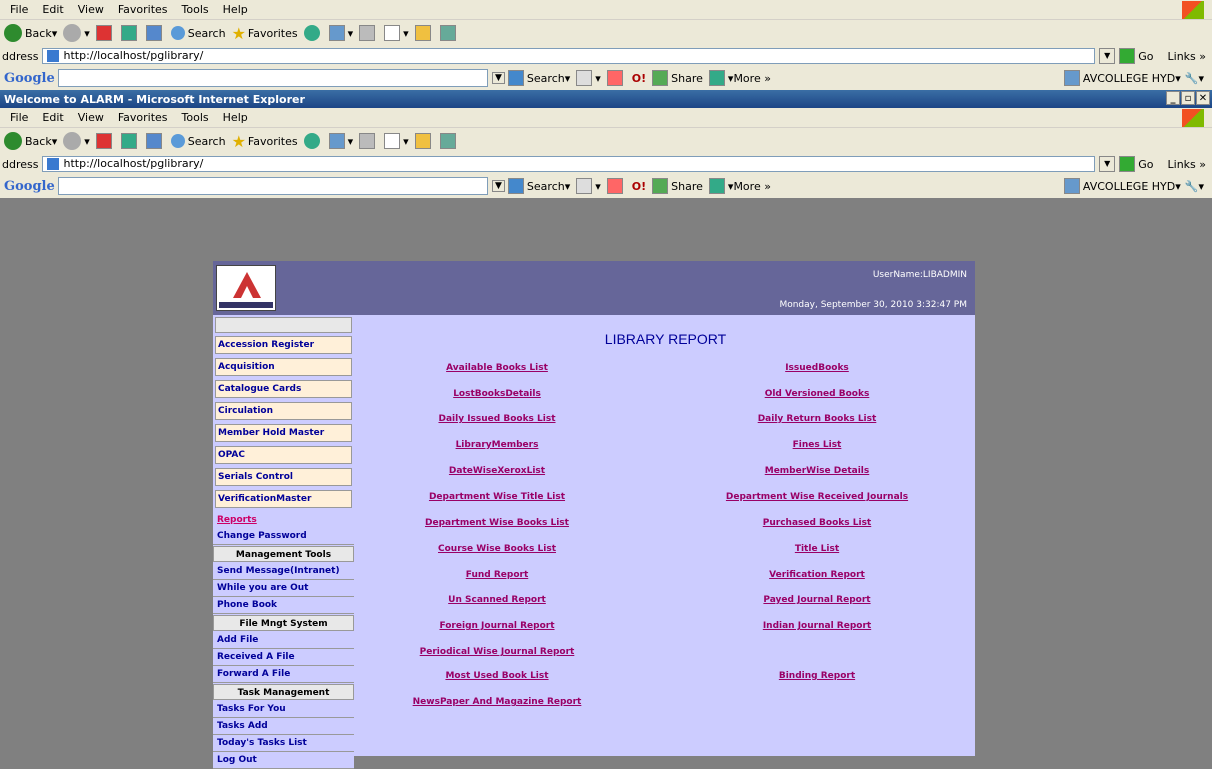  What do you see at coordinates (817, 626) in the screenshot?
I see `report-link: Indian Journal Report` at bounding box center [817, 626].